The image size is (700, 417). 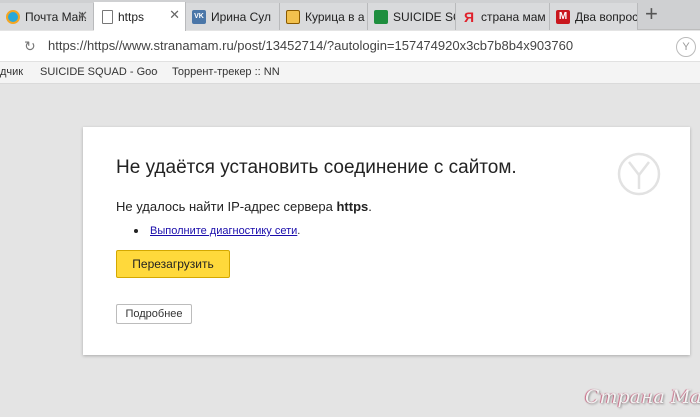 What do you see at coordinates (226, 72) in the screenshot?
I see `bookmark-item: Торрент-трекер :: NNM` at bounding box center [226, 72].